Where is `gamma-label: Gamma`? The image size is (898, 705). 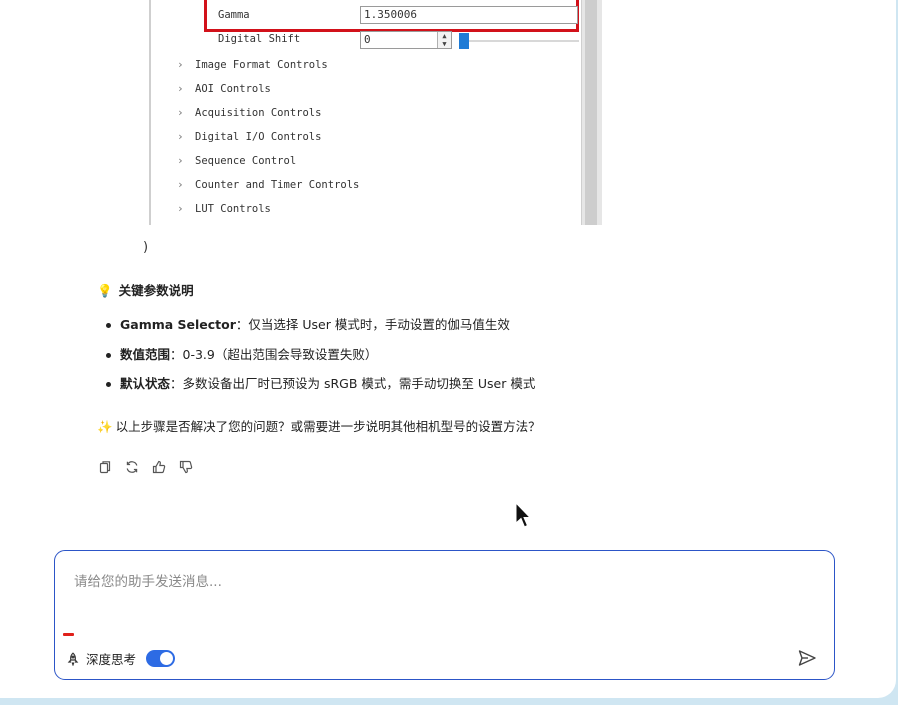 gamma-label: Gamma is located at coordinates (234, 15).